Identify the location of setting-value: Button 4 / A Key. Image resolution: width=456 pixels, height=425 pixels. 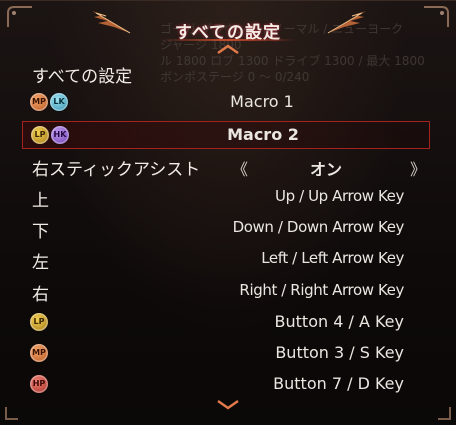
(339, 321).